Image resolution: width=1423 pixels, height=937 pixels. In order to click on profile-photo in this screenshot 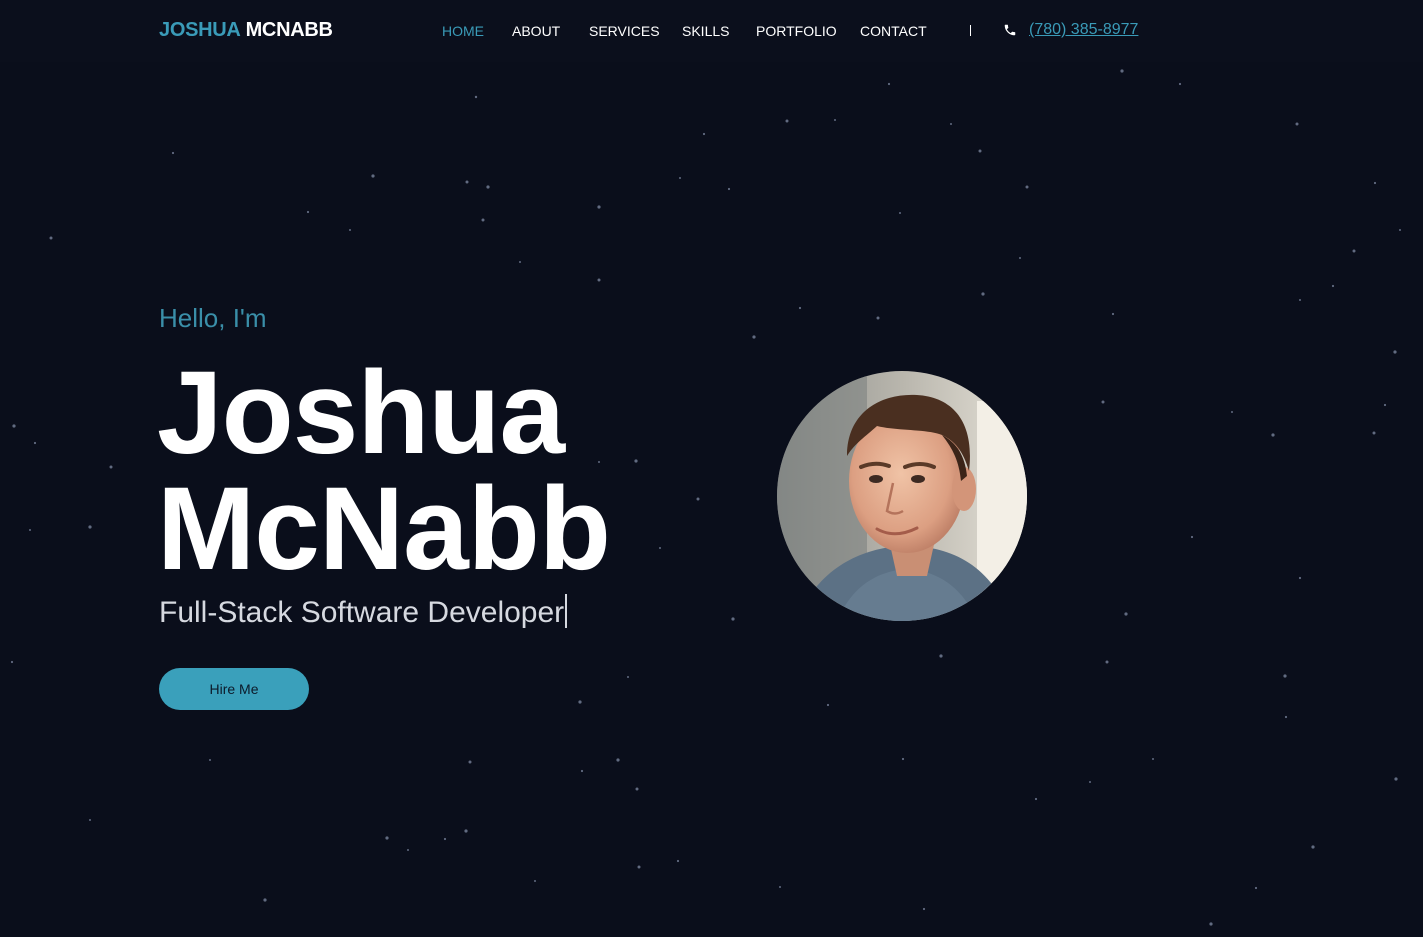, I will do `click(902, 496)`.